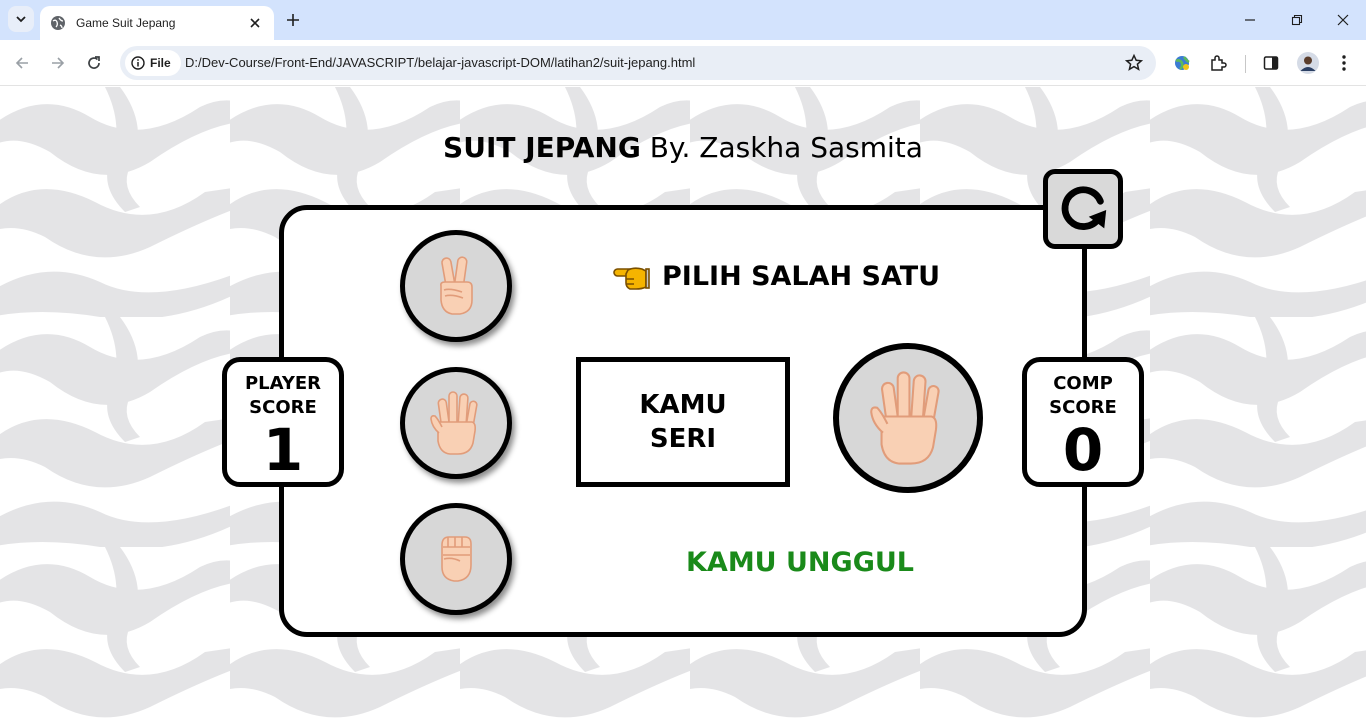 This screenshot has width=1366, height=728. Describe the element at coordinates (1083, 396) in the screenshot. I see `comp-score-label: COMP SCORE` at that location.